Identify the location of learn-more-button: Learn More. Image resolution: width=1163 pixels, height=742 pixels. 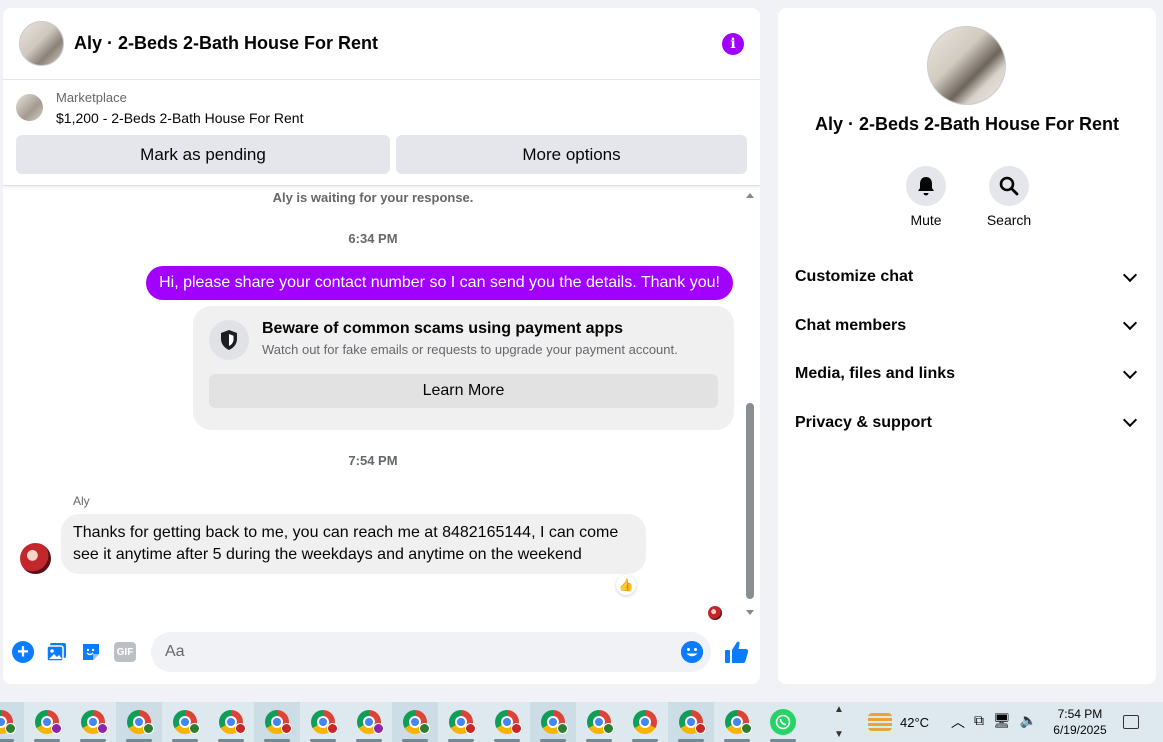
(463, 391).